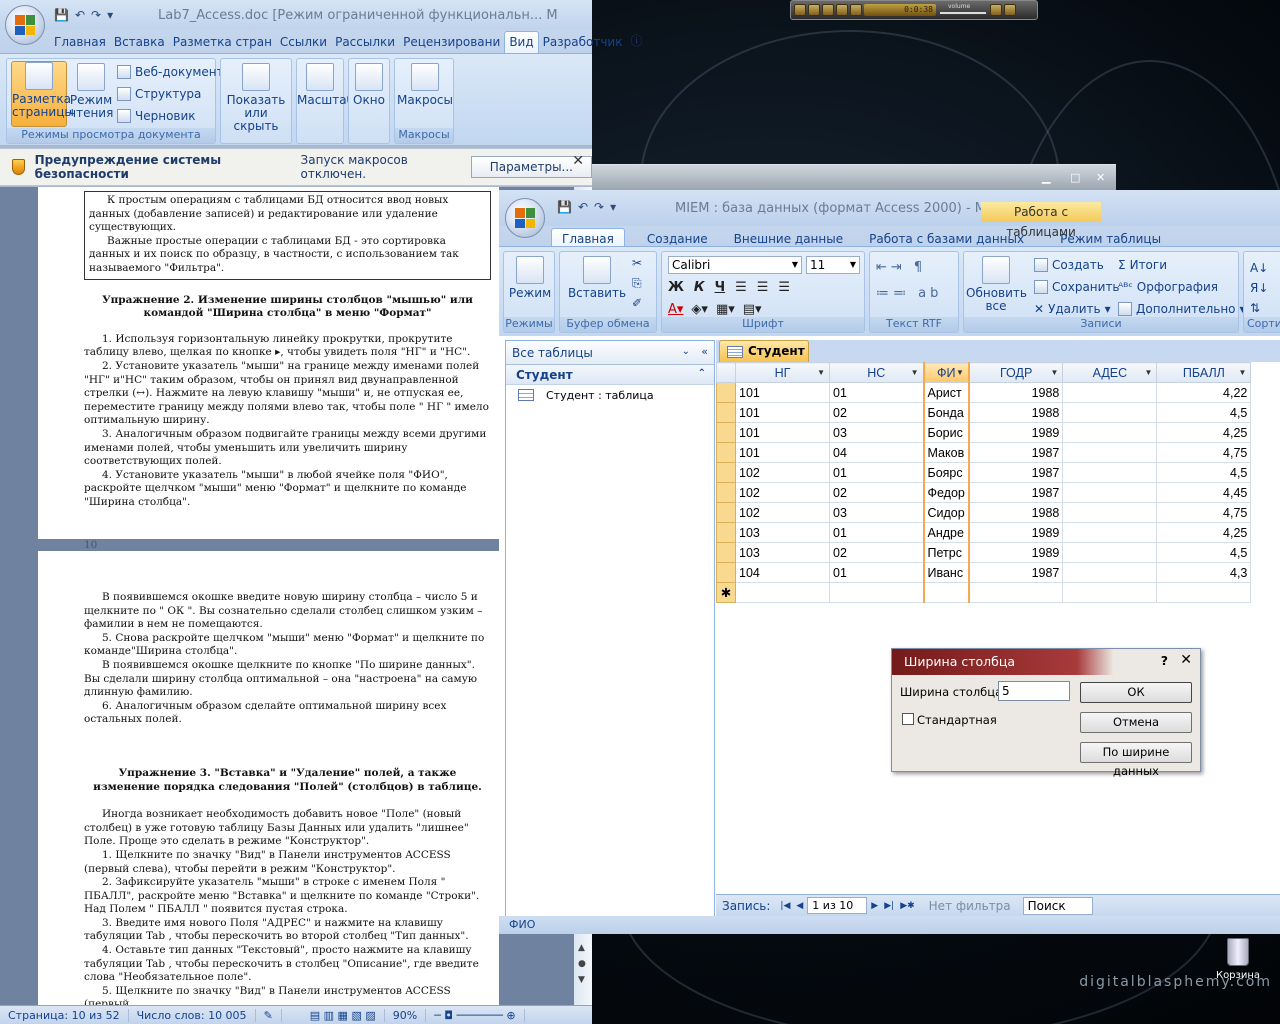 This screenshot has height=1024, width=1280. Describe the element at coordinates (1016, 392) in the screenshot. I see `table-cell: 1988` at that location.